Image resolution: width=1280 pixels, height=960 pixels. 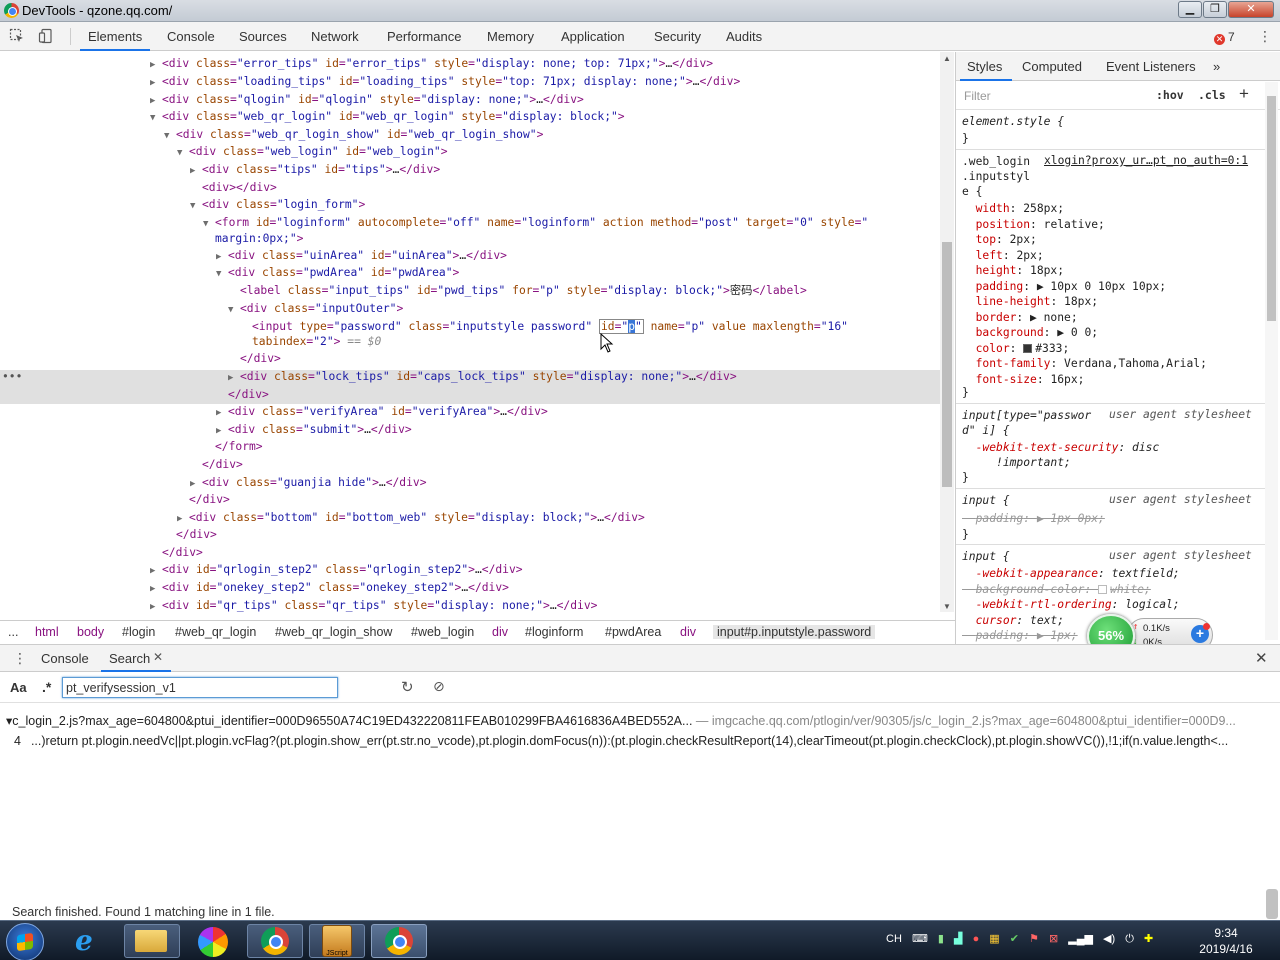 What do you see at coordinates (129, 658) in the screenshot?
I see `drawer-tab-search: Search` at bounding box center [129, 658].